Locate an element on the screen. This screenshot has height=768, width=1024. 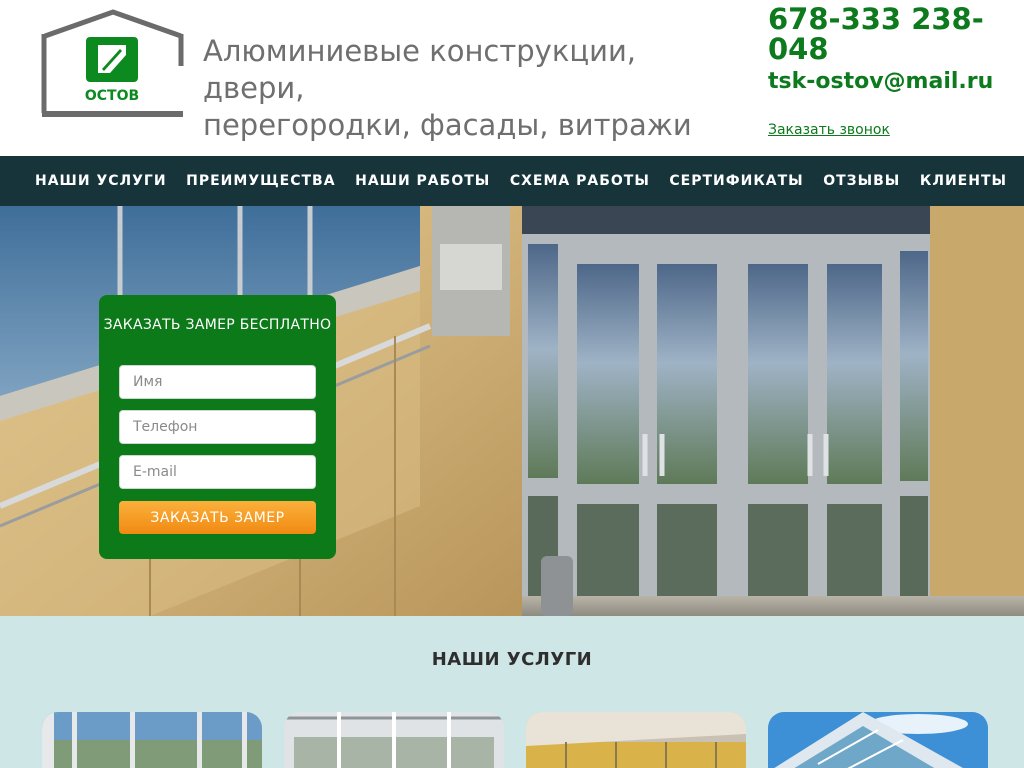
nav-item-clients: КЛИЕНТЫ is located at coordinates (963, 181).